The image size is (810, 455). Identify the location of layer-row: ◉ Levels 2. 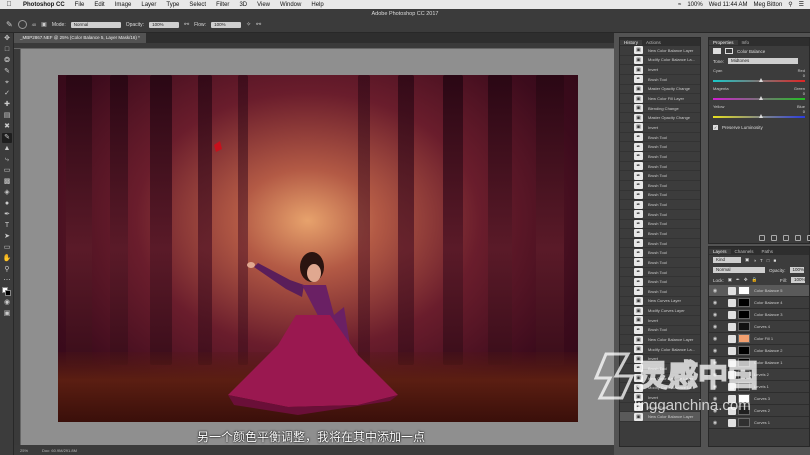
(759, 375).